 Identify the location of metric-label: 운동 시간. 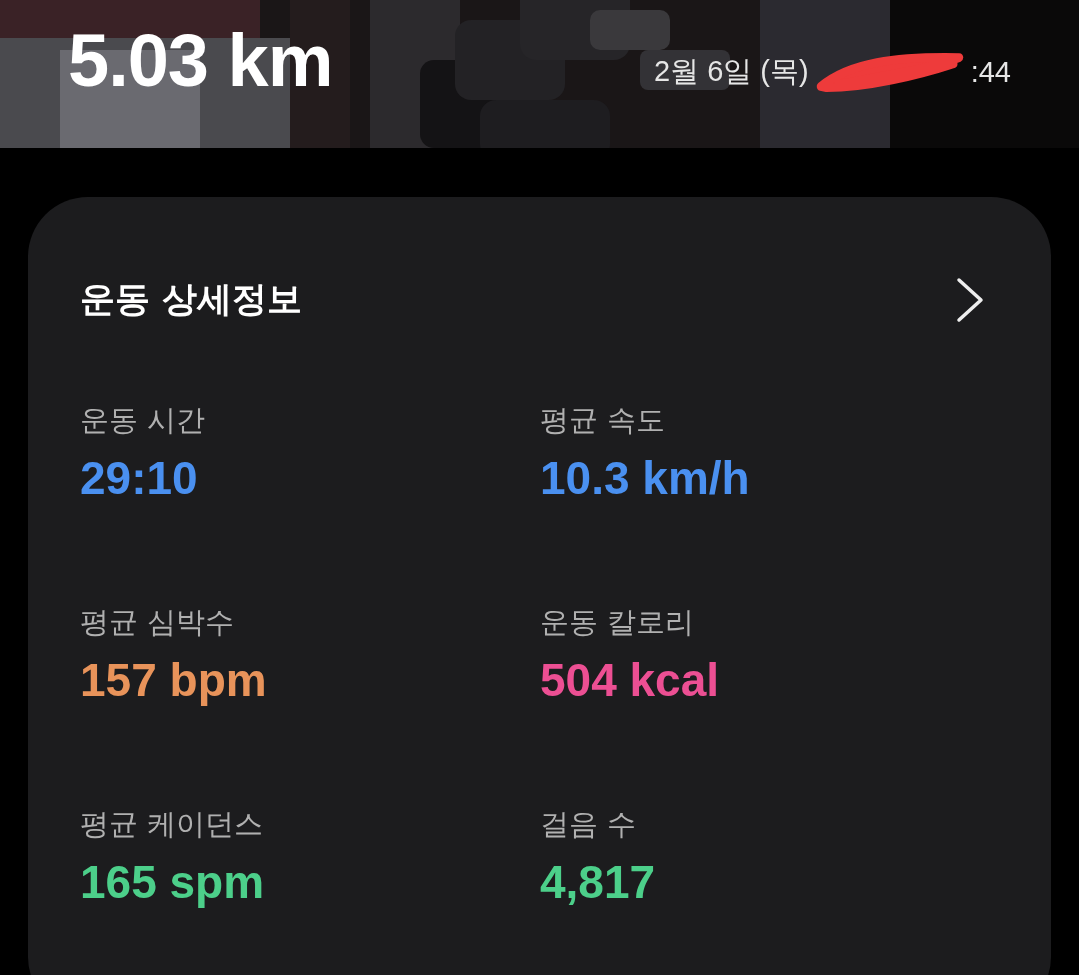
(143, 420).